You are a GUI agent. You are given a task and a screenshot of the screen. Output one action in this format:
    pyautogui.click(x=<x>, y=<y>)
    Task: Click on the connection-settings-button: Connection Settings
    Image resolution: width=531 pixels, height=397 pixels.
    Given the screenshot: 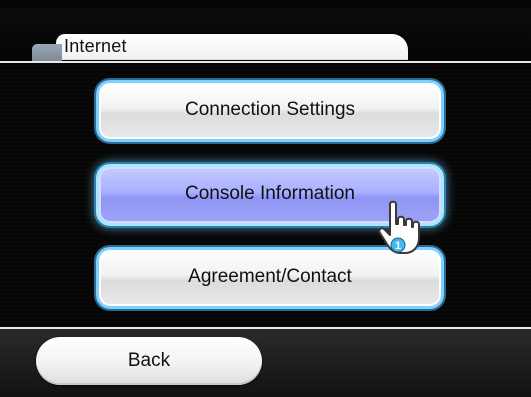 What is the action you would take?
    pyautogui.click(x=270, y=111)
    